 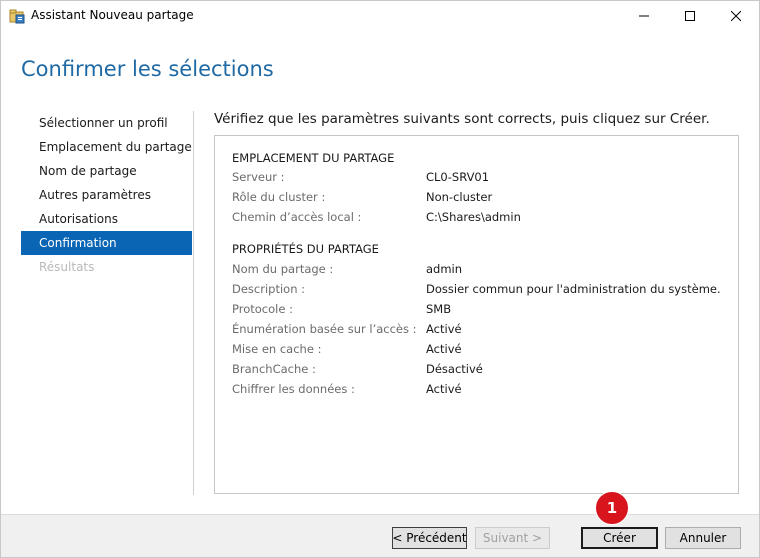 I want to click on row-label: Description :, so click(x=269, y=289).